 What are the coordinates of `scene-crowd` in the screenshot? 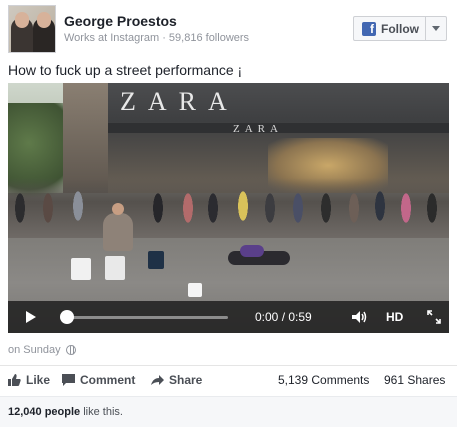 It's located at (228, 208).